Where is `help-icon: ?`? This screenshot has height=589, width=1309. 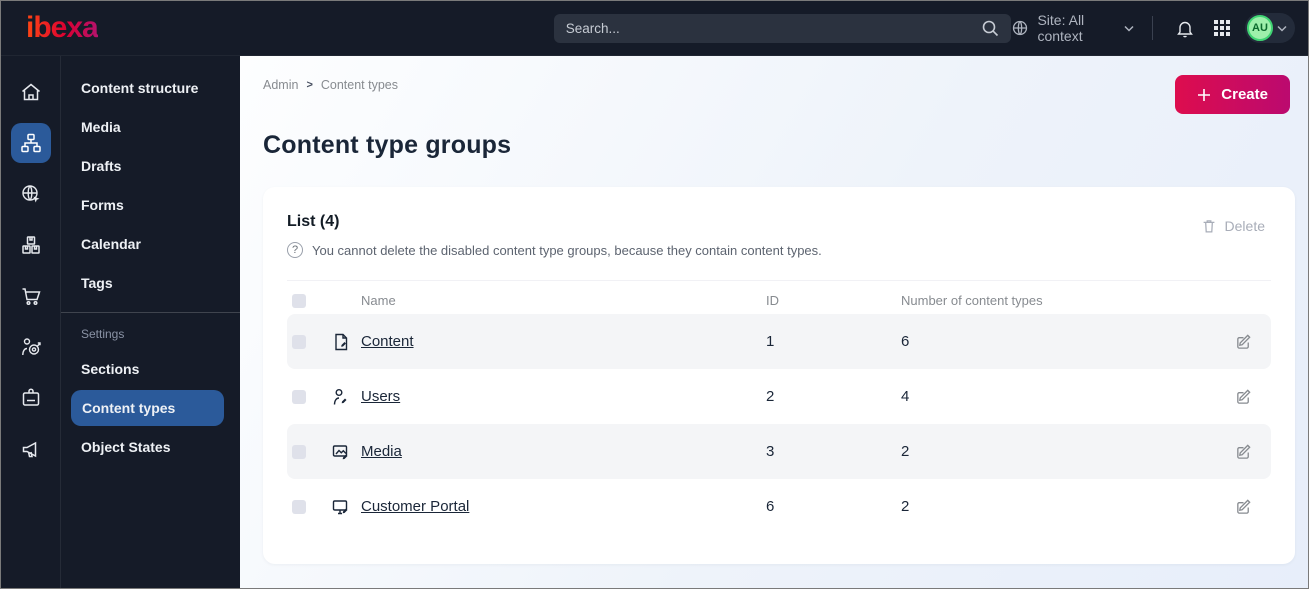
help-icon: ? is located at coordinates (295, 250).